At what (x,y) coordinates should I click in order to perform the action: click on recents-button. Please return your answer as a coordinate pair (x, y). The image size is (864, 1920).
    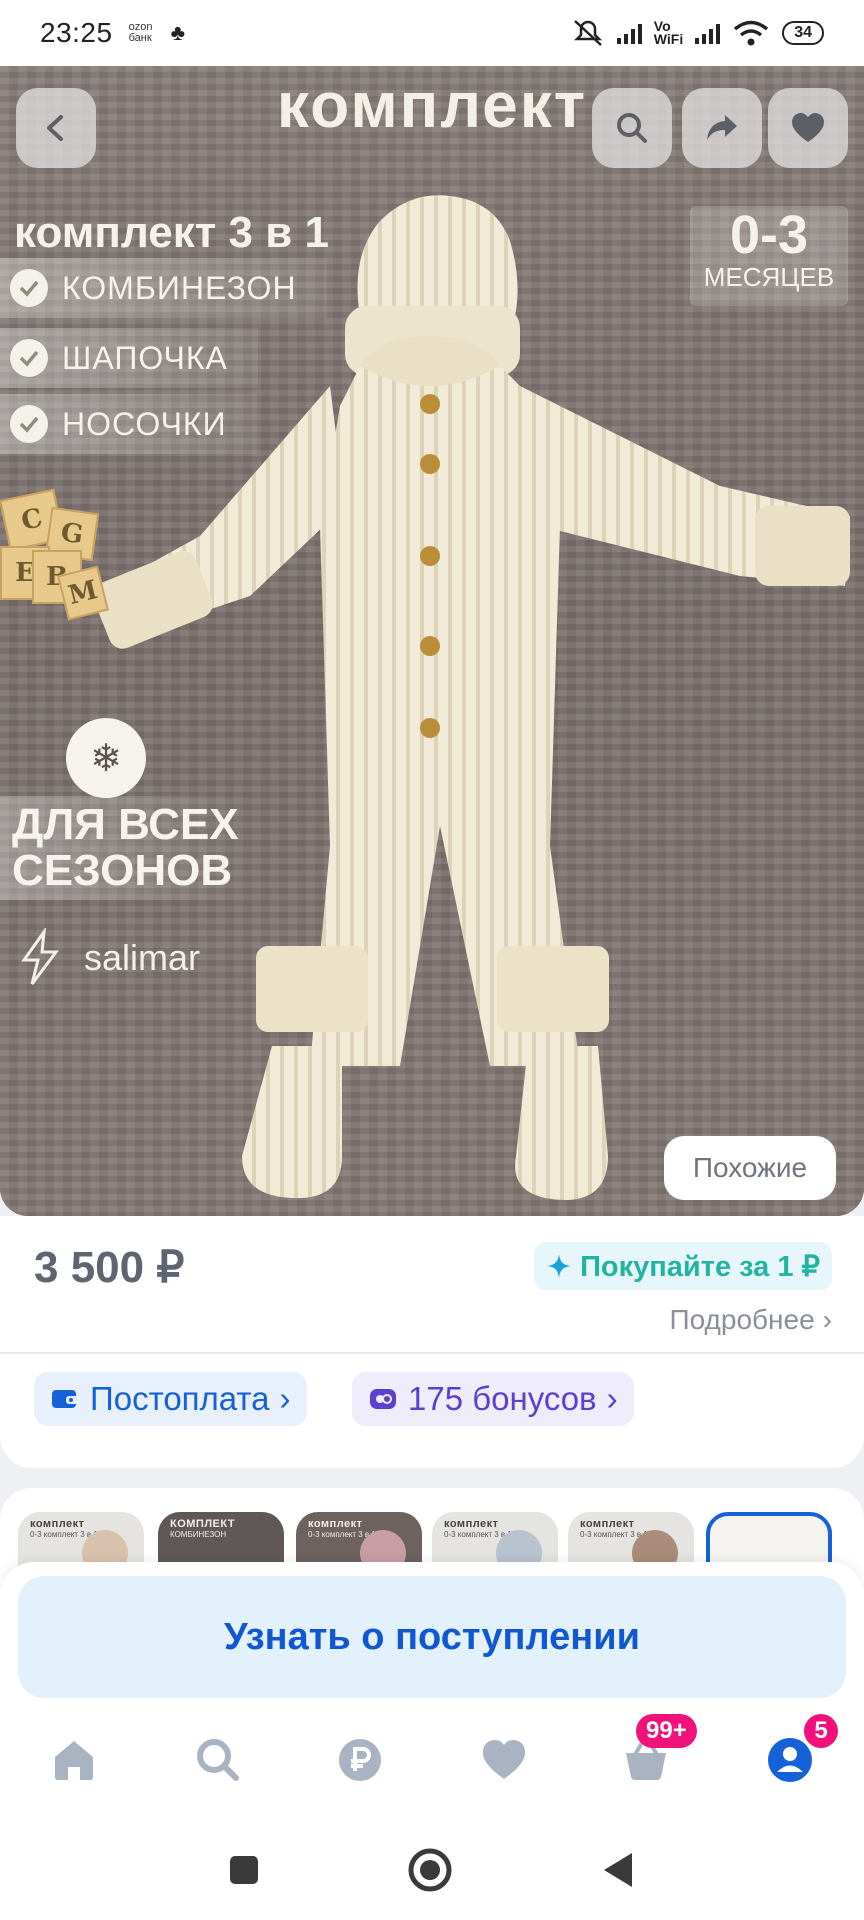
    Looking at the image, I should click on (244, 1870).